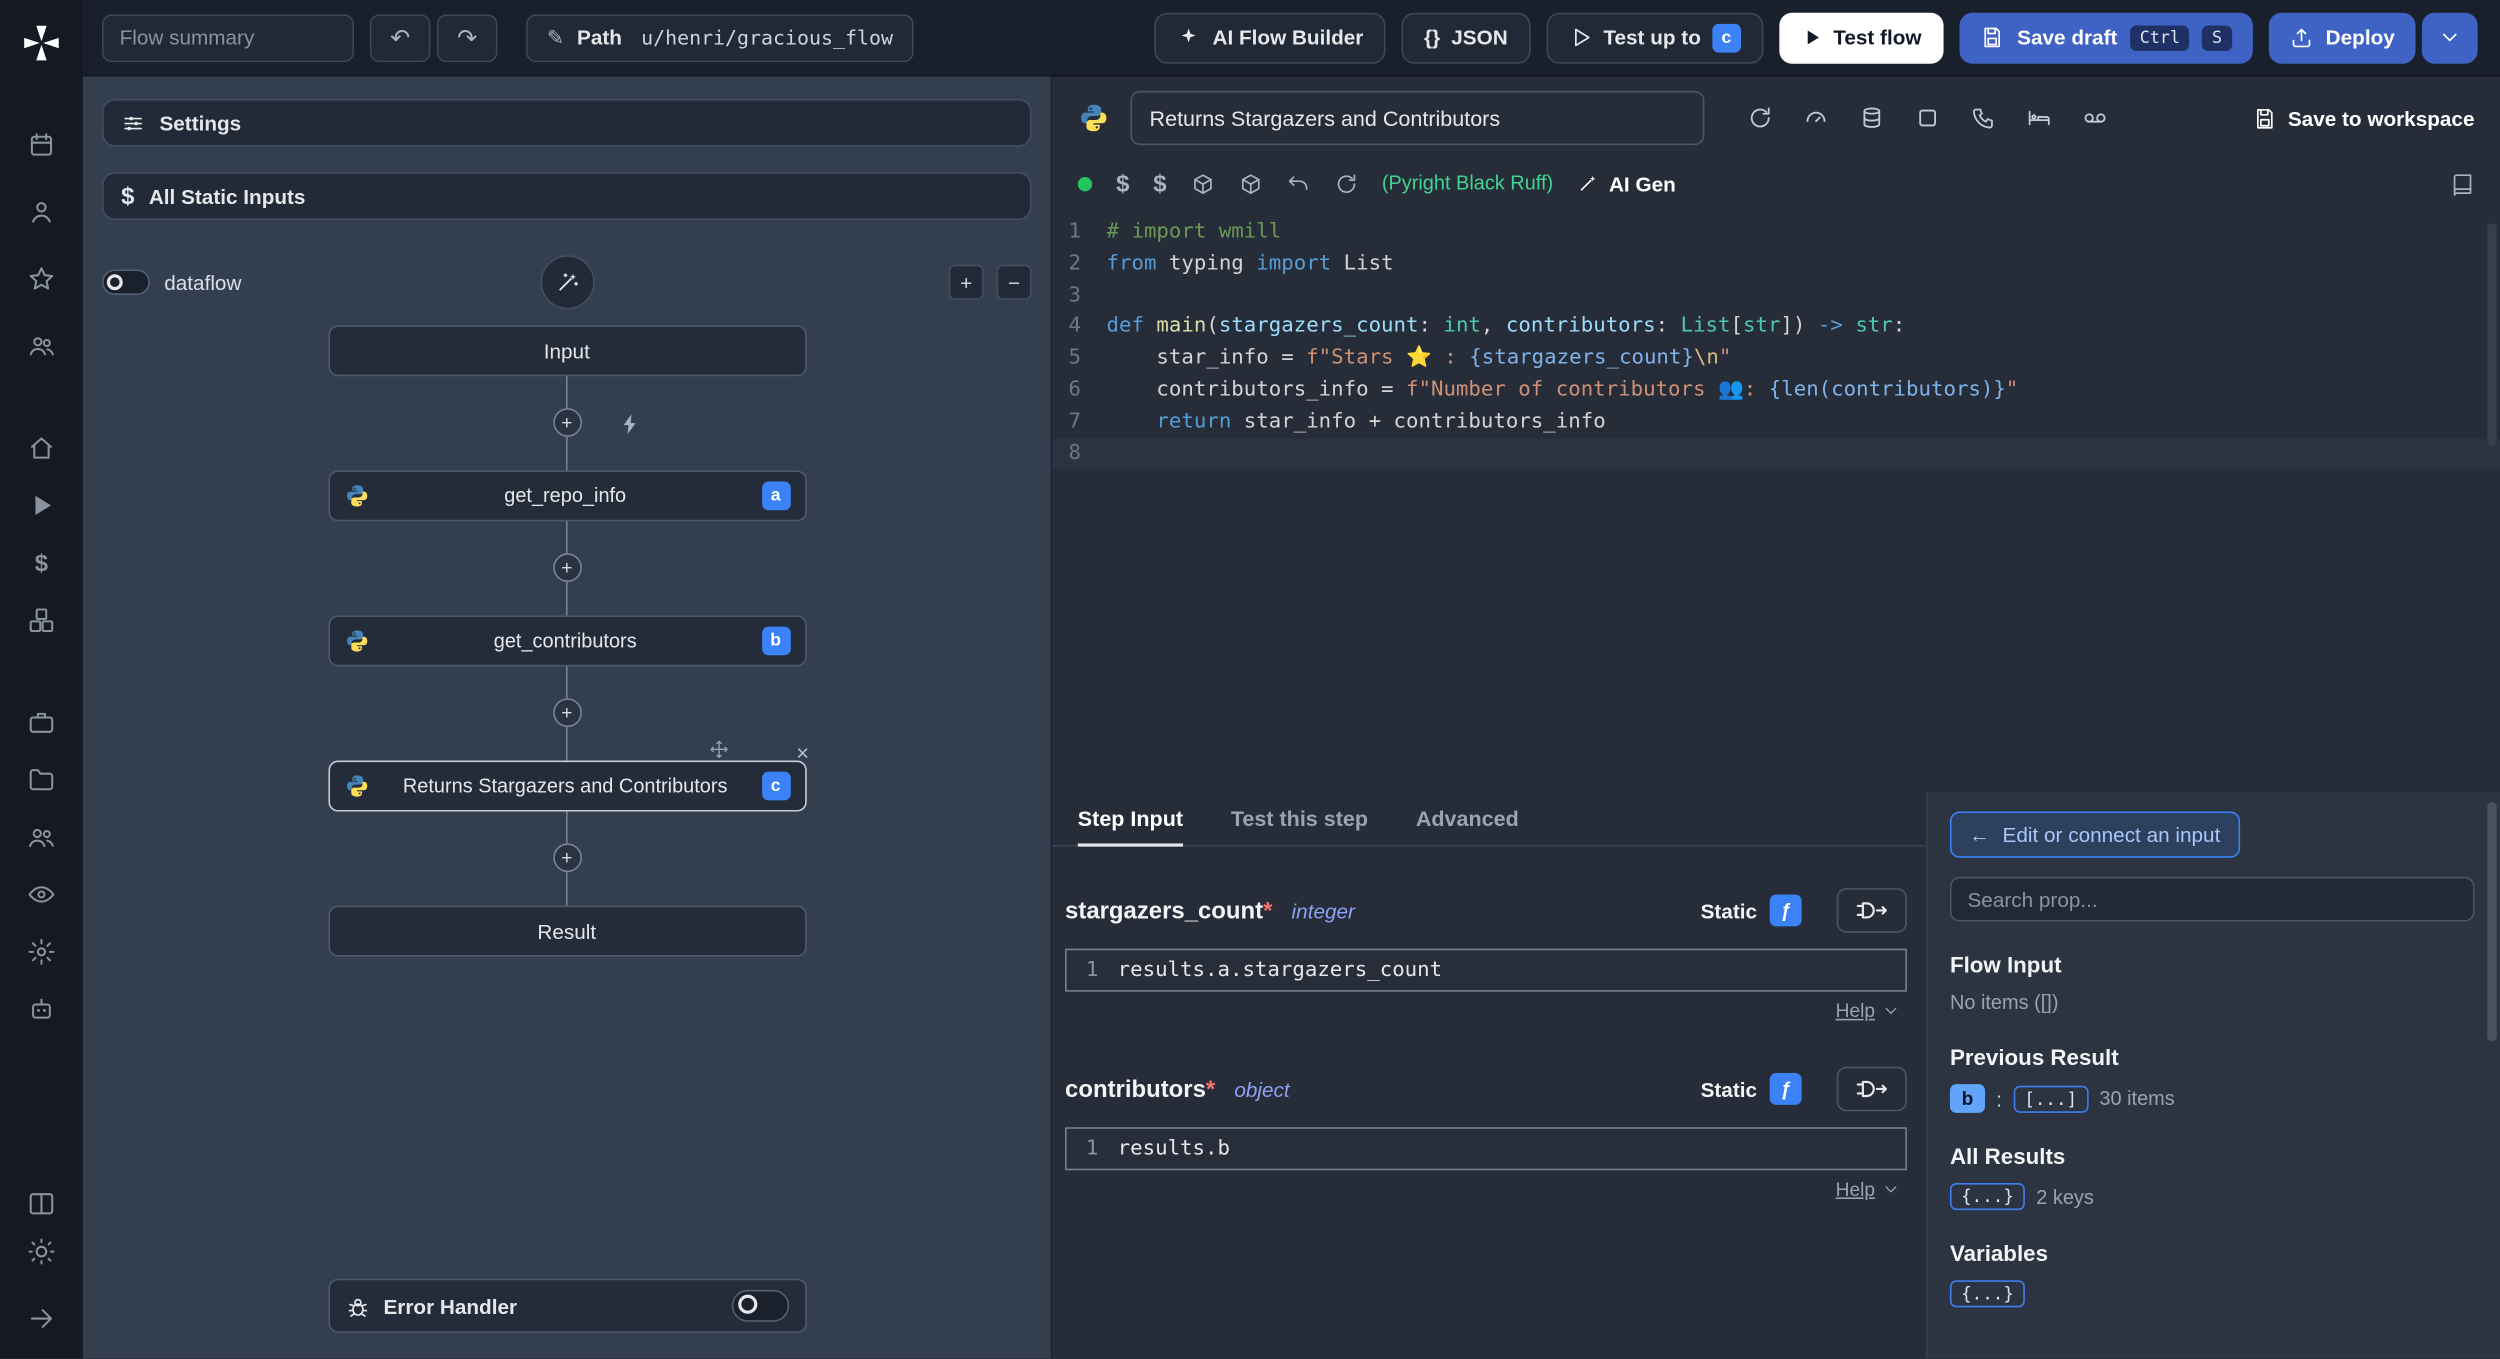 The image size is (2500, 1359). Describe the element at coordinates (1872, 118) in the screenshot. I see `cache-database-icon` at that location.